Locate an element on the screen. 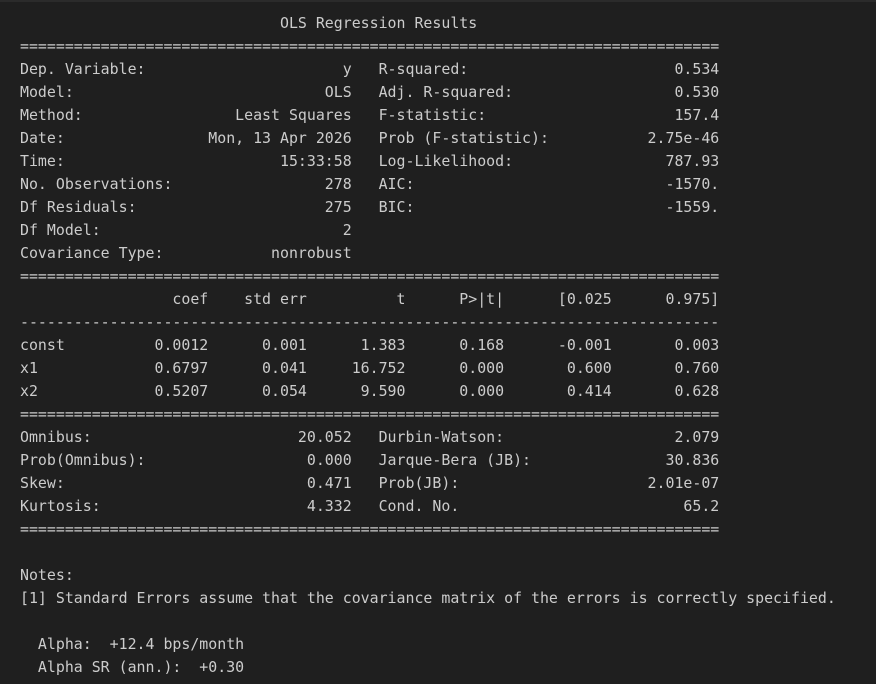  ols-title: OLS Regression Results is located at coordinates (374, 23).